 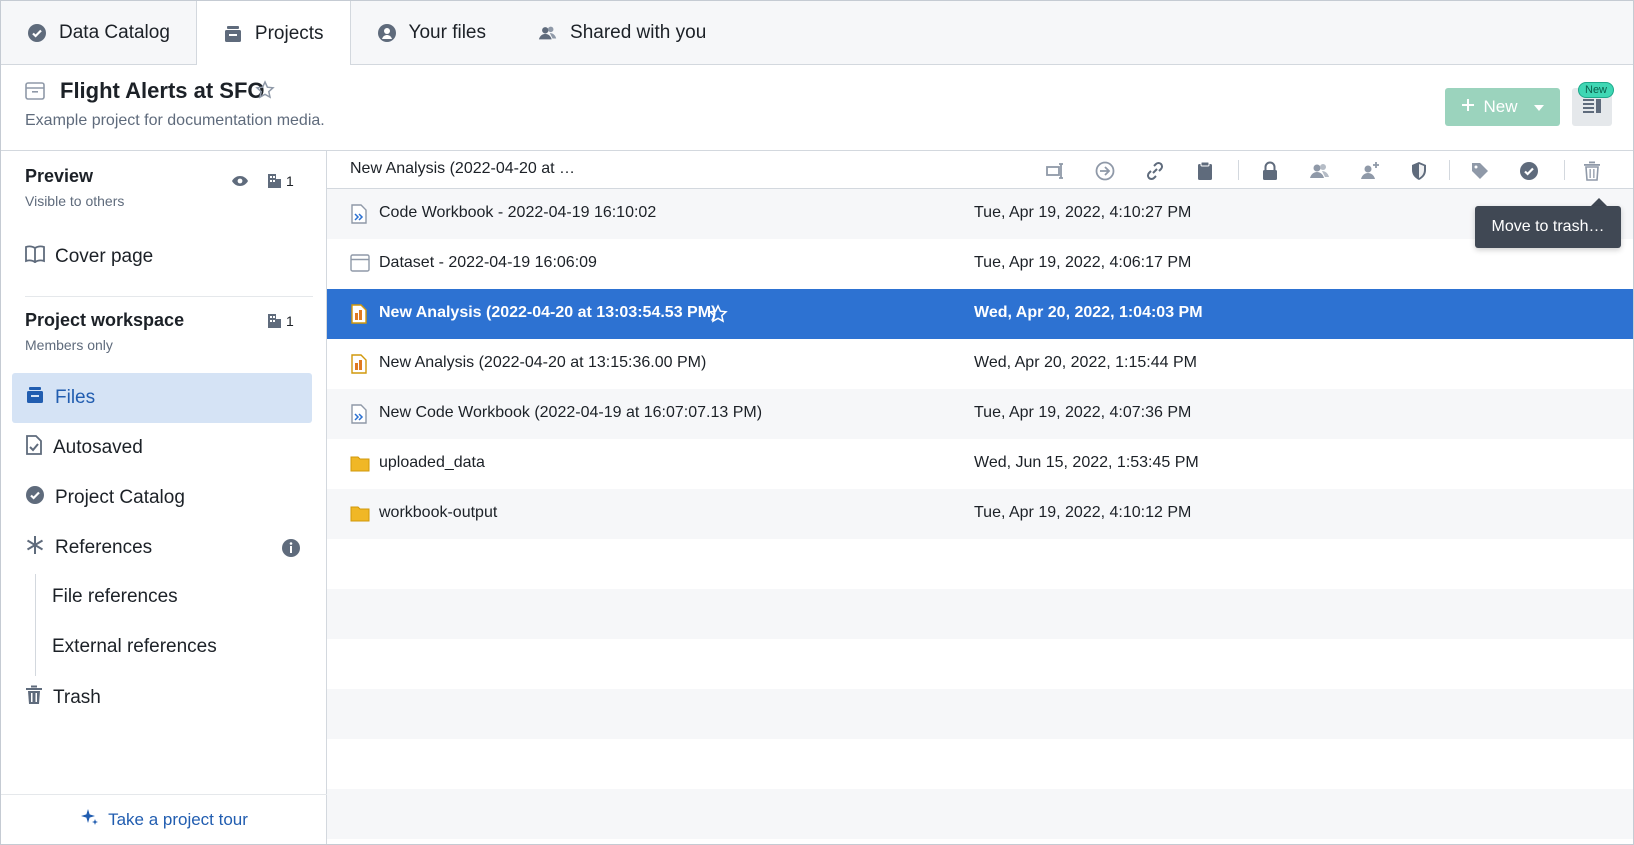 I want to click on tab-projects: Projects, so click(x=273, y=33).